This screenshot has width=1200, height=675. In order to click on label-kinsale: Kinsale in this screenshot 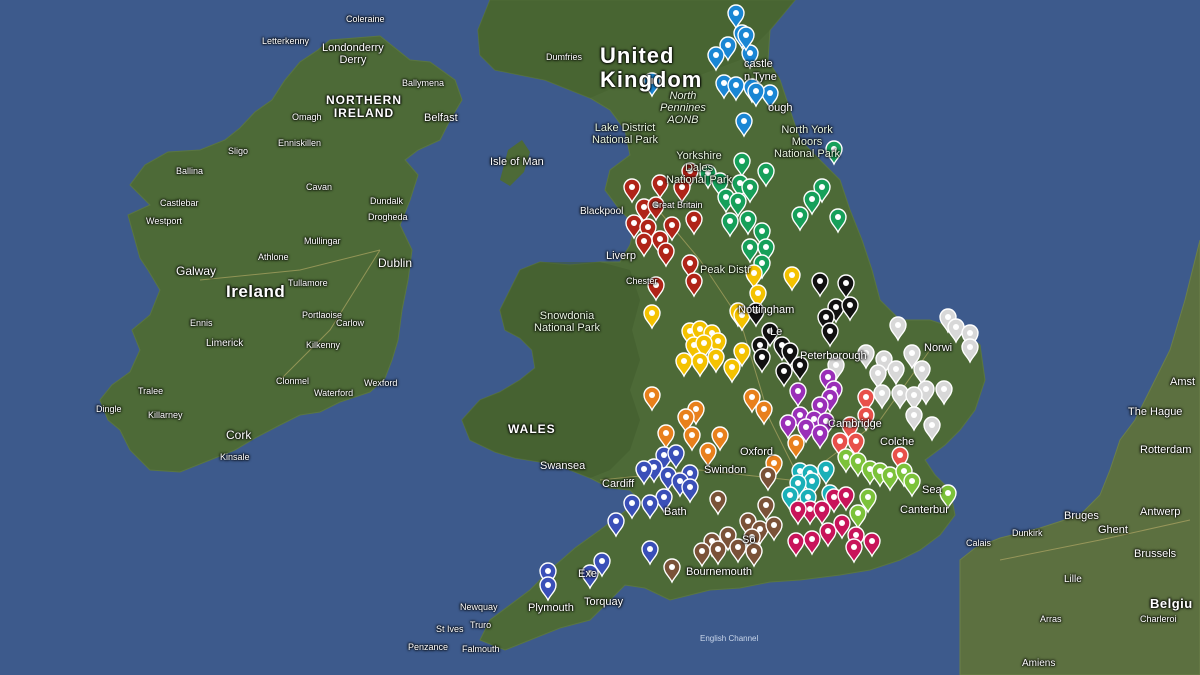, I will do `click(235, 457)`.